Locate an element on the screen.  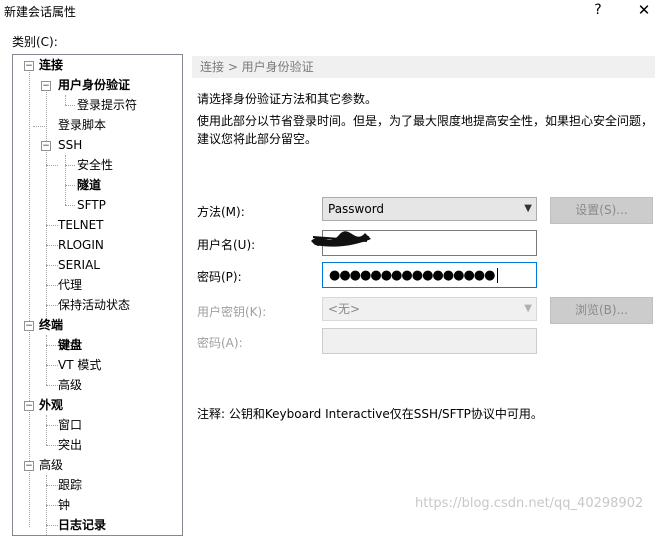
tree-item-label: 突出 is located at coordinates (70, 445).